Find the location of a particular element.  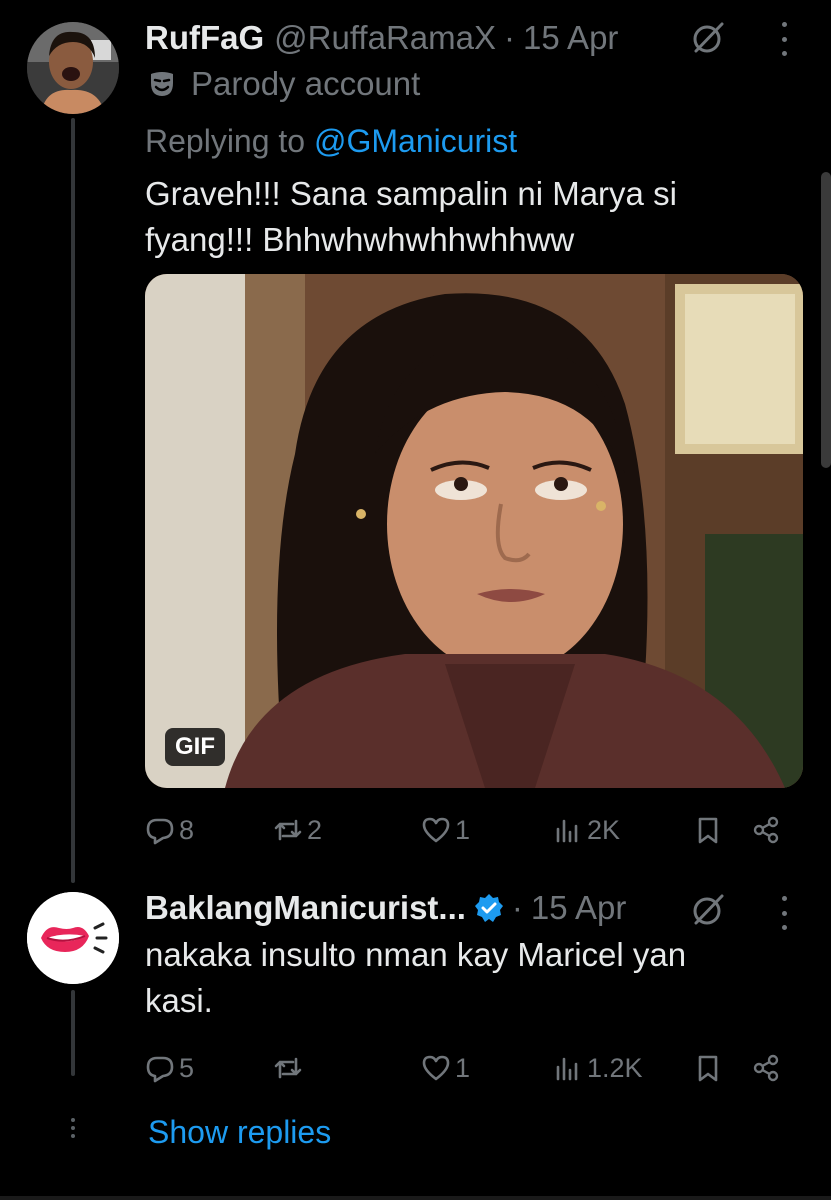

parody-label-text: Parody account is located at coordinates (306, 83).